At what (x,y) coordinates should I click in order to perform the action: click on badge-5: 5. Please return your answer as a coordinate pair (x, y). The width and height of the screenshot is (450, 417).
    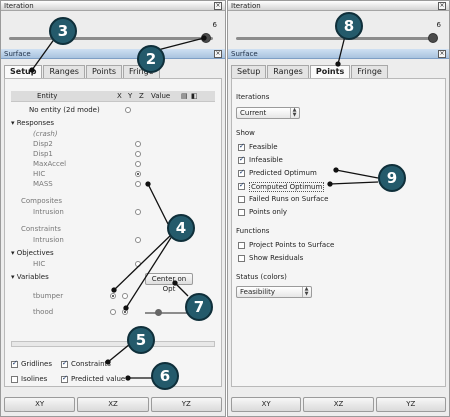
    Looking at the image, I should click on (141, 340).